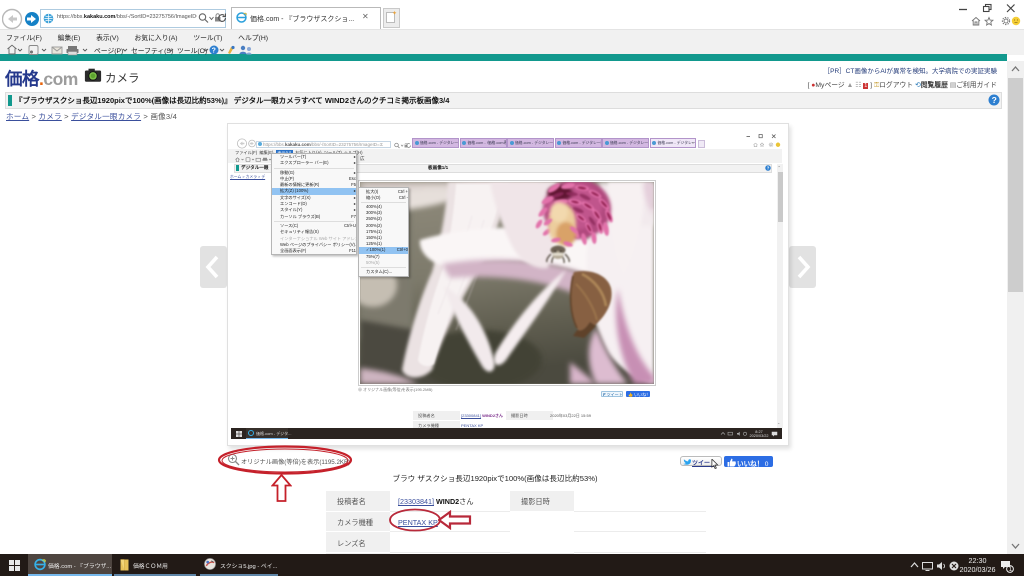 Image resolution: width=1024 pixels, height=576 pixels. I want to click on svg-text: ツール(O), so click(192, 51).